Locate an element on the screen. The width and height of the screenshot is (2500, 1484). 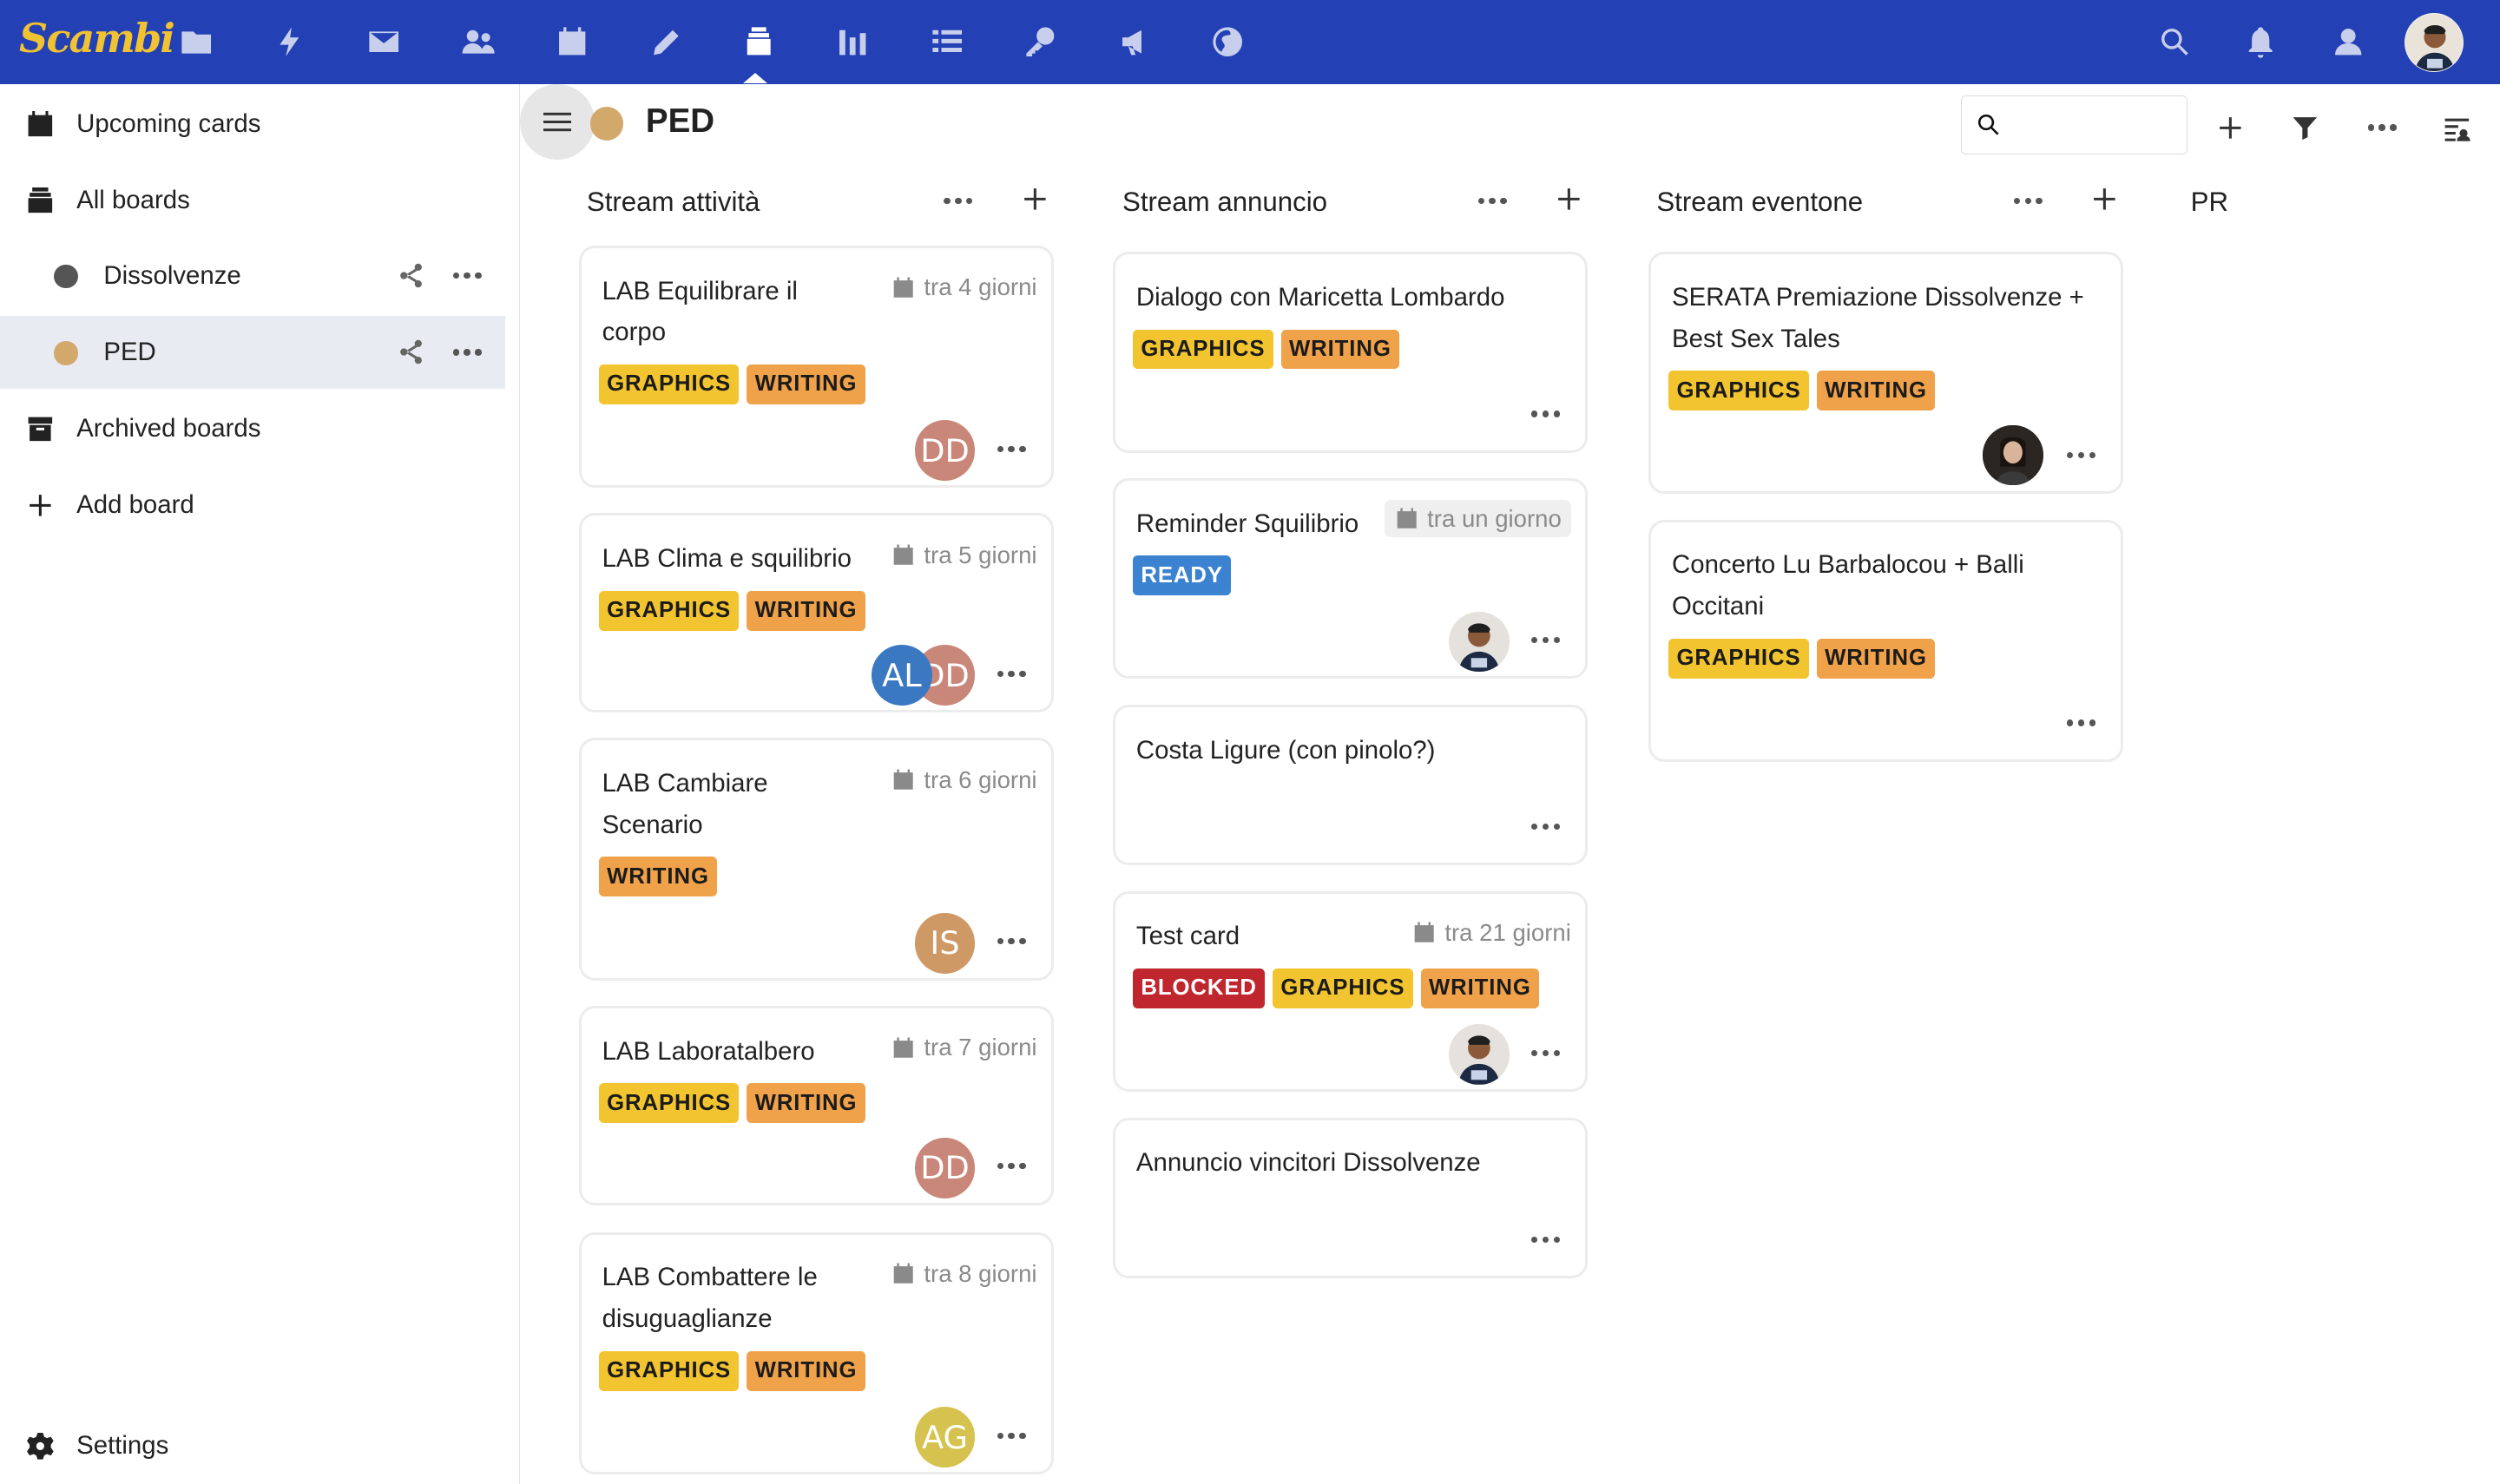
assignee-avatar: AG is located at coordinates (945, 1437).